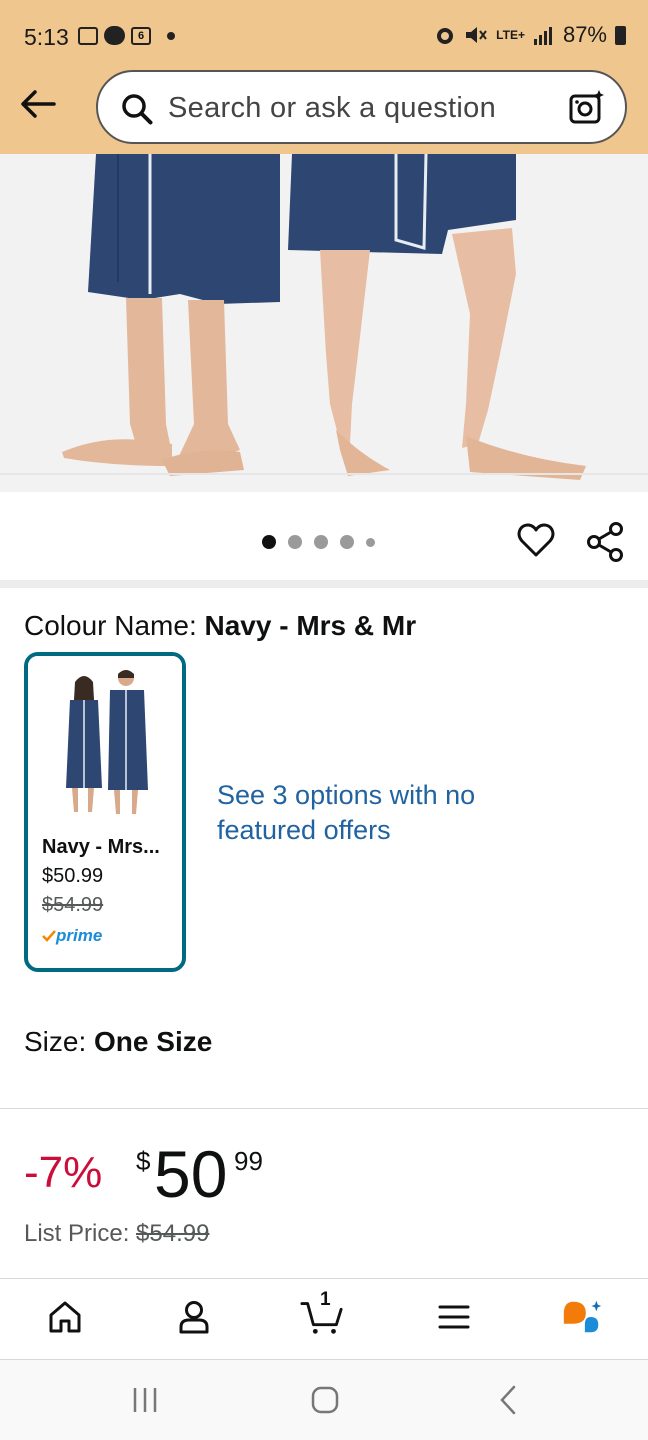 This screenshot has height=1440, width=648. Describe the element at coordinates (620, 35) in the screenshot. I see `battery-icon` at that location.